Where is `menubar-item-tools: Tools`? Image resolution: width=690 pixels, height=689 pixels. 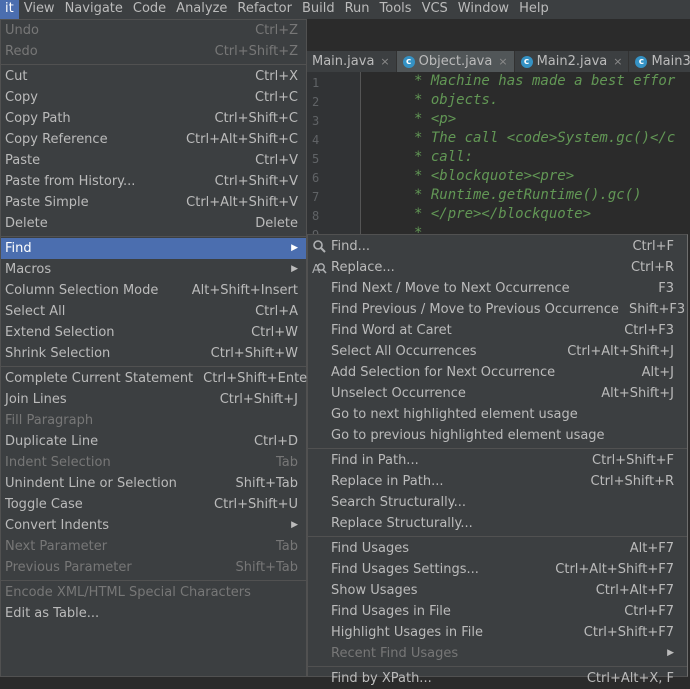
menubar-item-tools: Tools is located at coordinates (396, 9).